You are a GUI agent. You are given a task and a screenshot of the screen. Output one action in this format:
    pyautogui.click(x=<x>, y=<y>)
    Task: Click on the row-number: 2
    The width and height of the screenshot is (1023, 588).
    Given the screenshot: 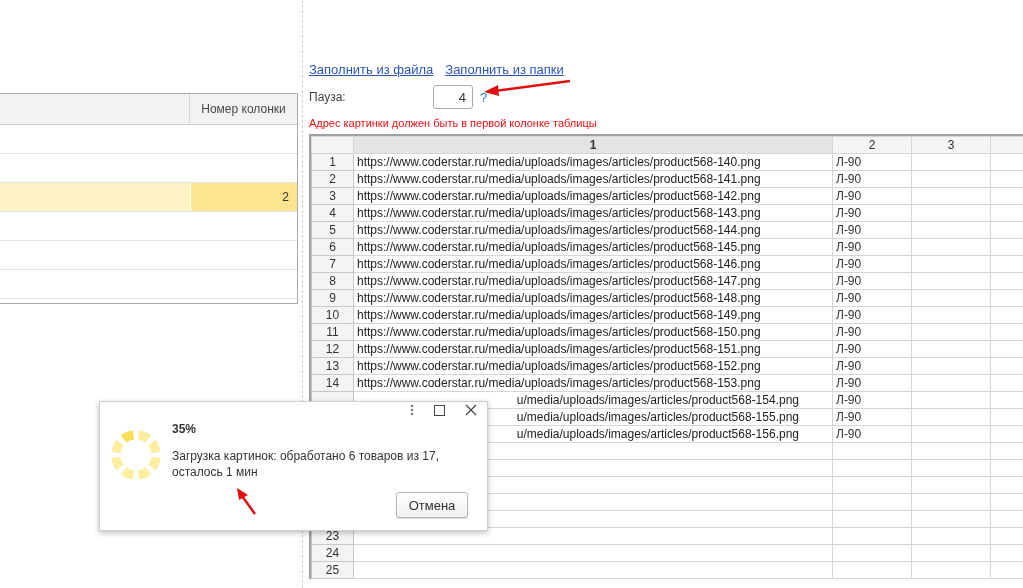 What is the action you would take?
    pyautogui.click(x=332, y=178)
    